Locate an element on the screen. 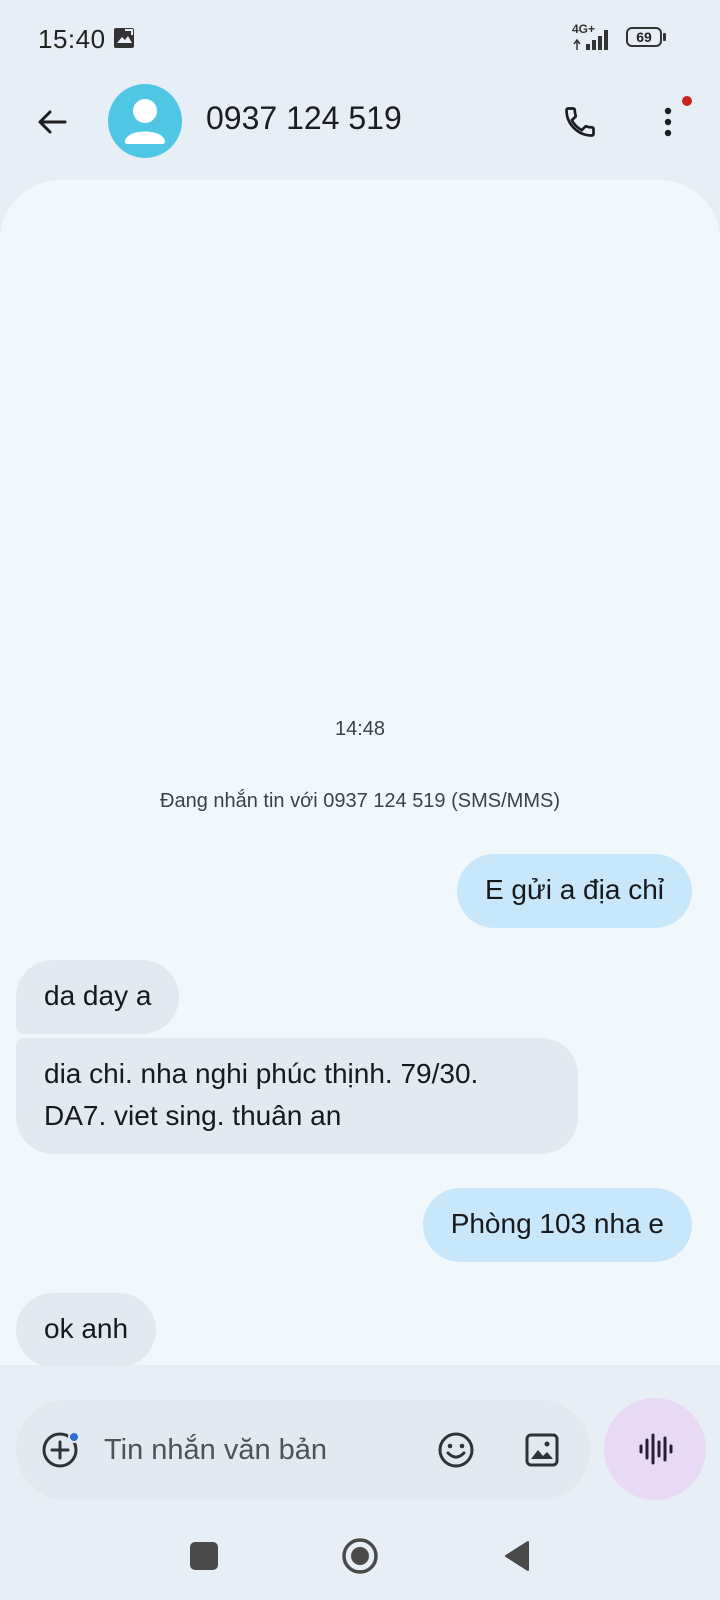  voice-message-button is located at coordinates (655, 1449).